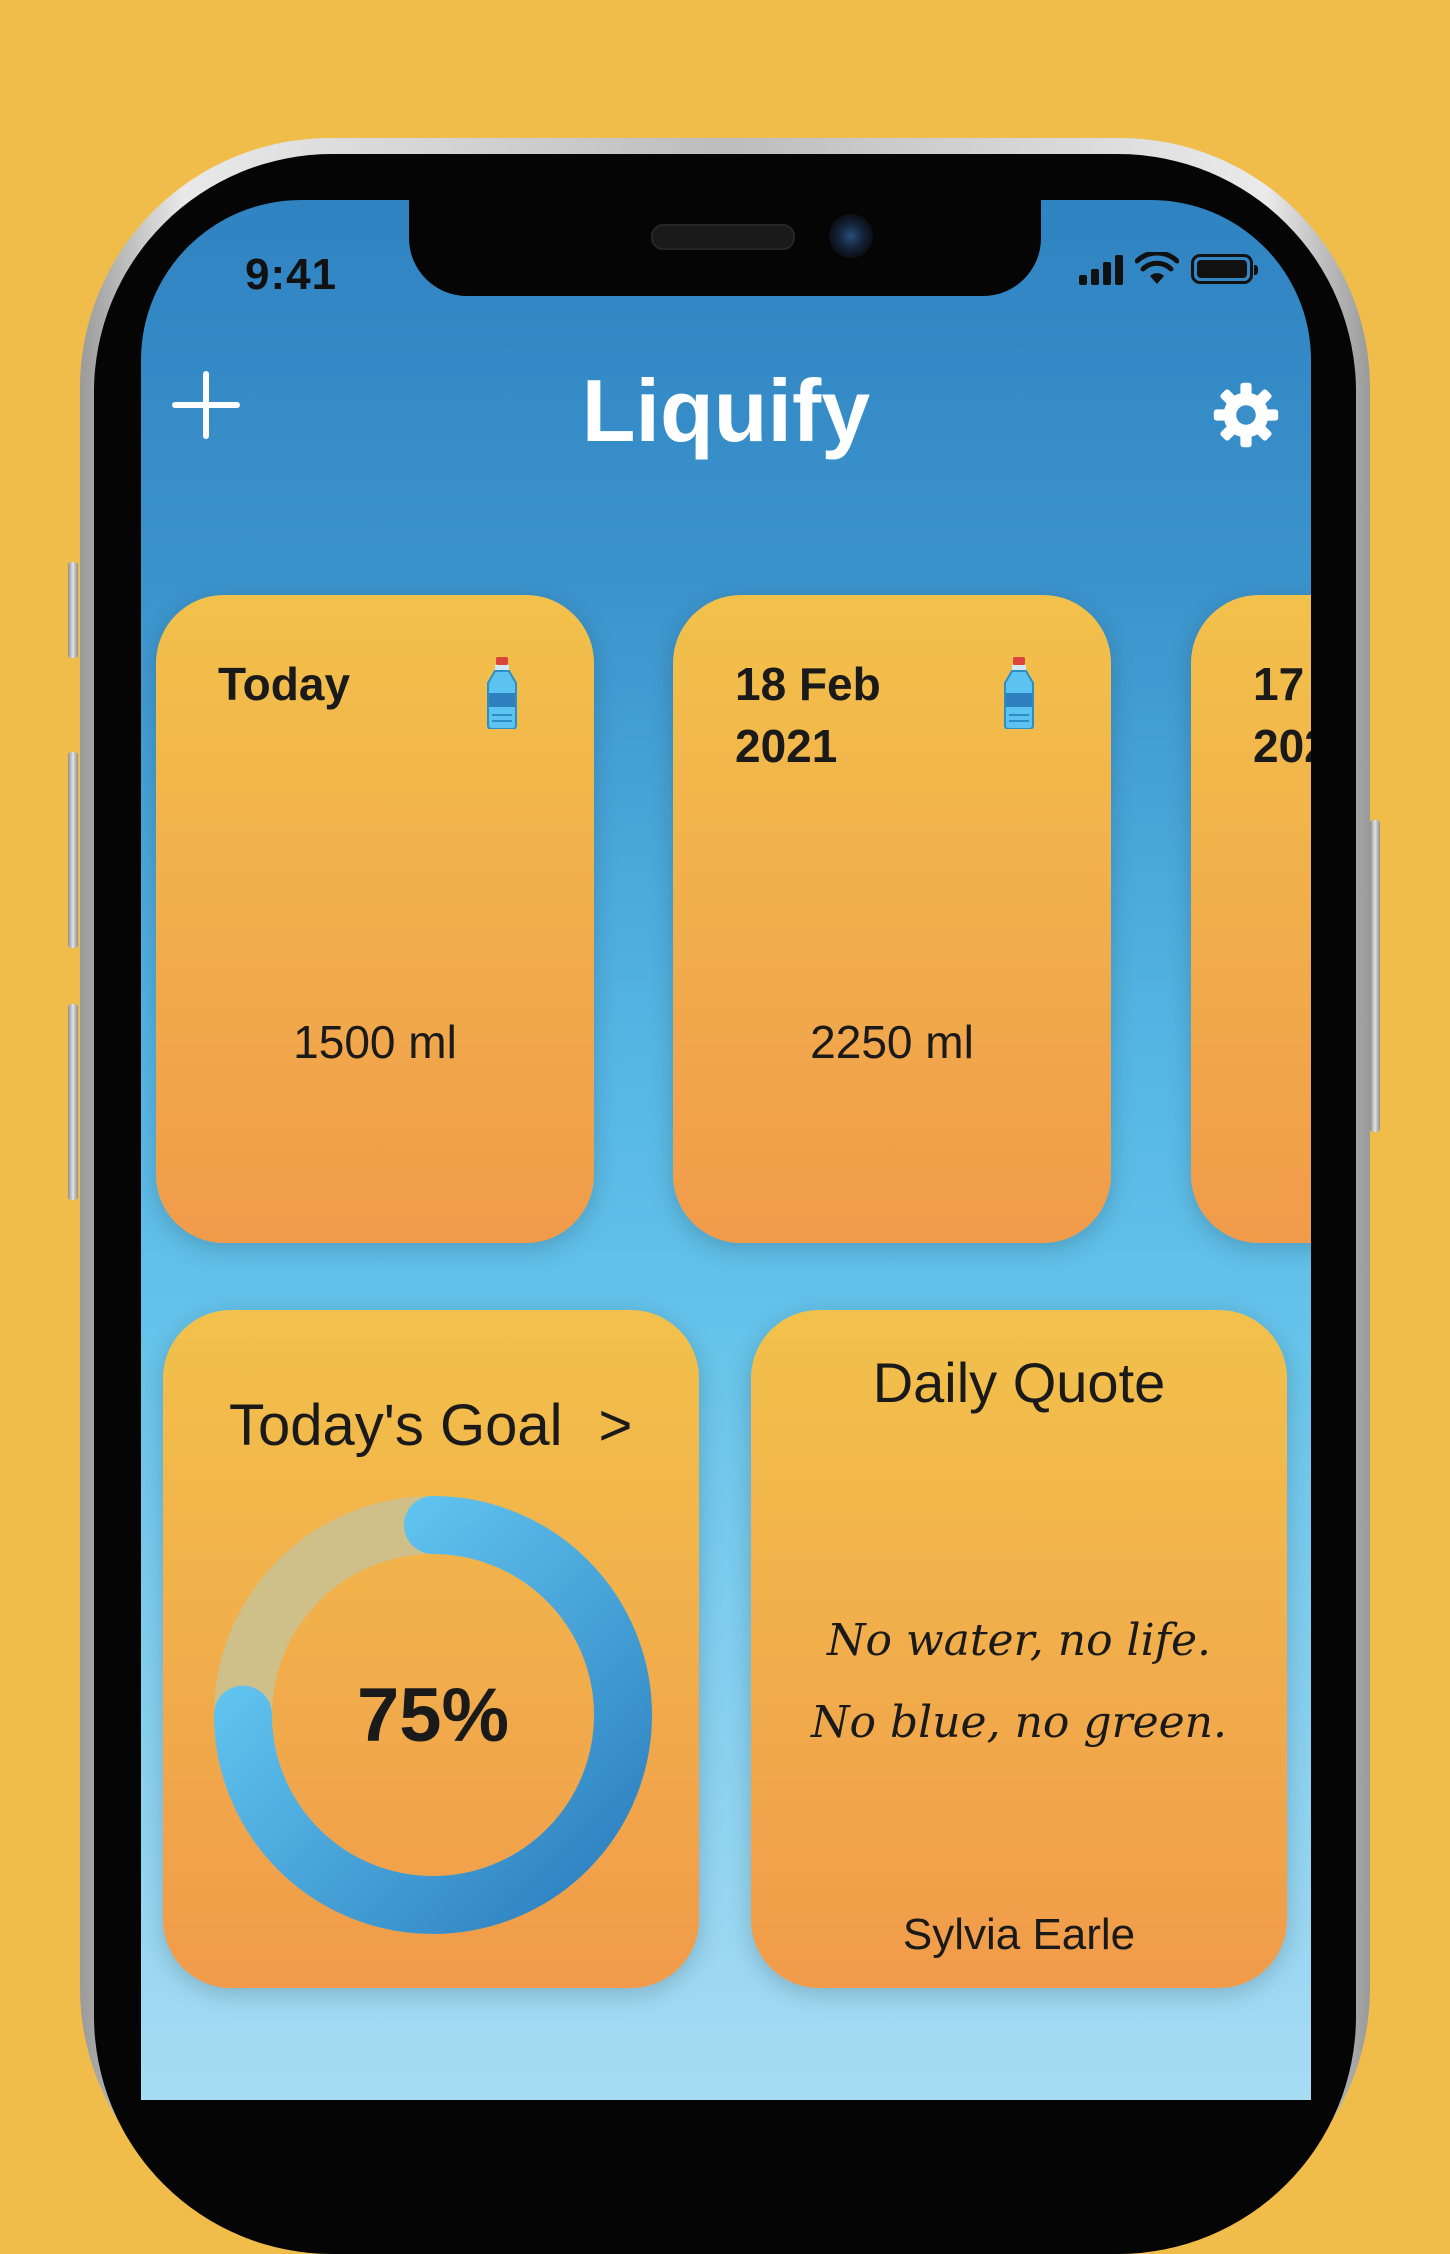  Describe the element at coordinates (431, 1649) in the screenshot. I see `goal-card: Today's Goal > 75%` at that location.